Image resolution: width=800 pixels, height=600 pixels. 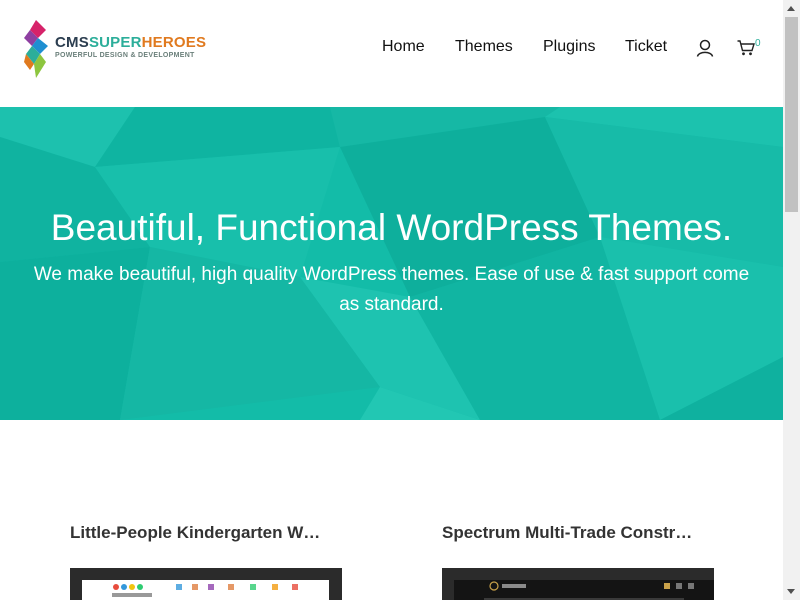 I want to click on scrollbar-thumb, so click(x=791, y=114).